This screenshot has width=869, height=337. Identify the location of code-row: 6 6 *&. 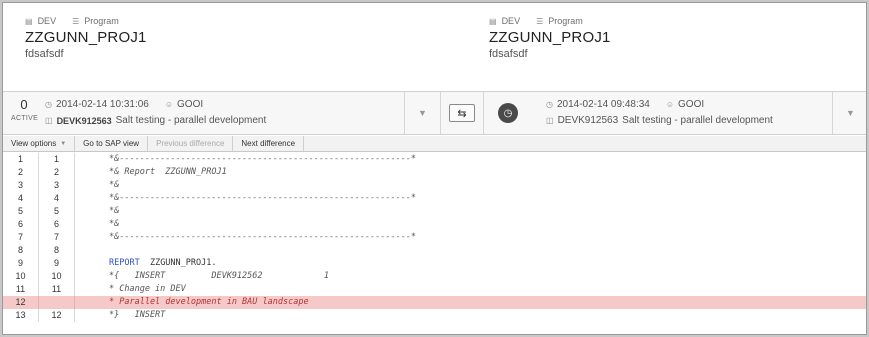
(434, 224).